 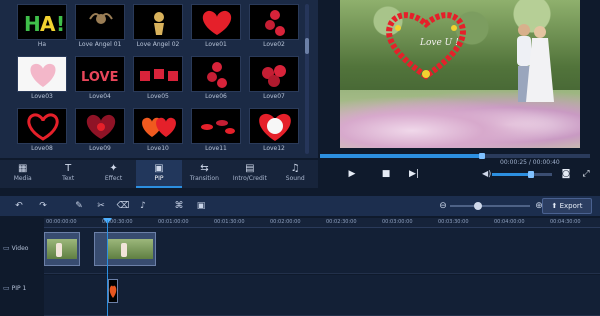 I want to click on tab-transition: ⇆ Transition, so click(x=204, y=174).